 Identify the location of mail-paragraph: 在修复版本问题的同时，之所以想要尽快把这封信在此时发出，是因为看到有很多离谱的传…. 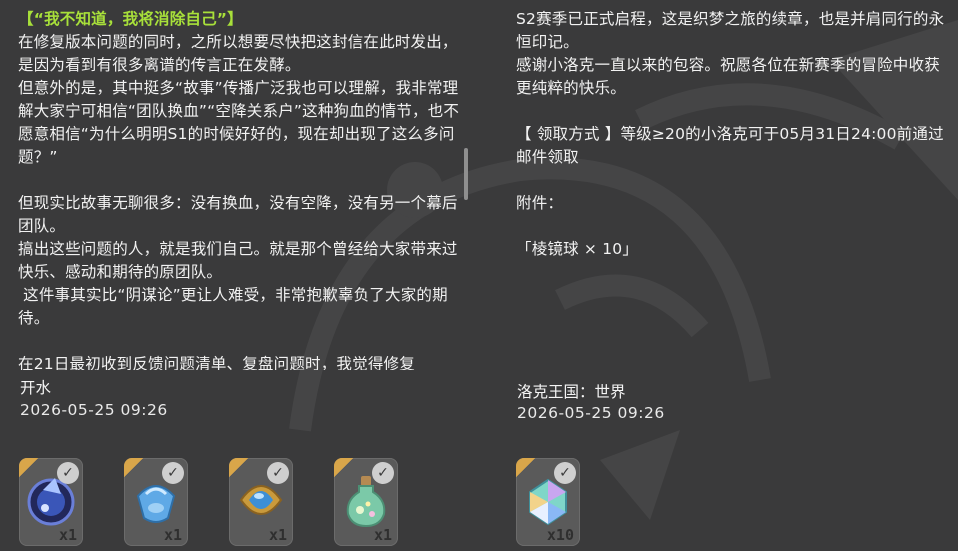
(238, 53).